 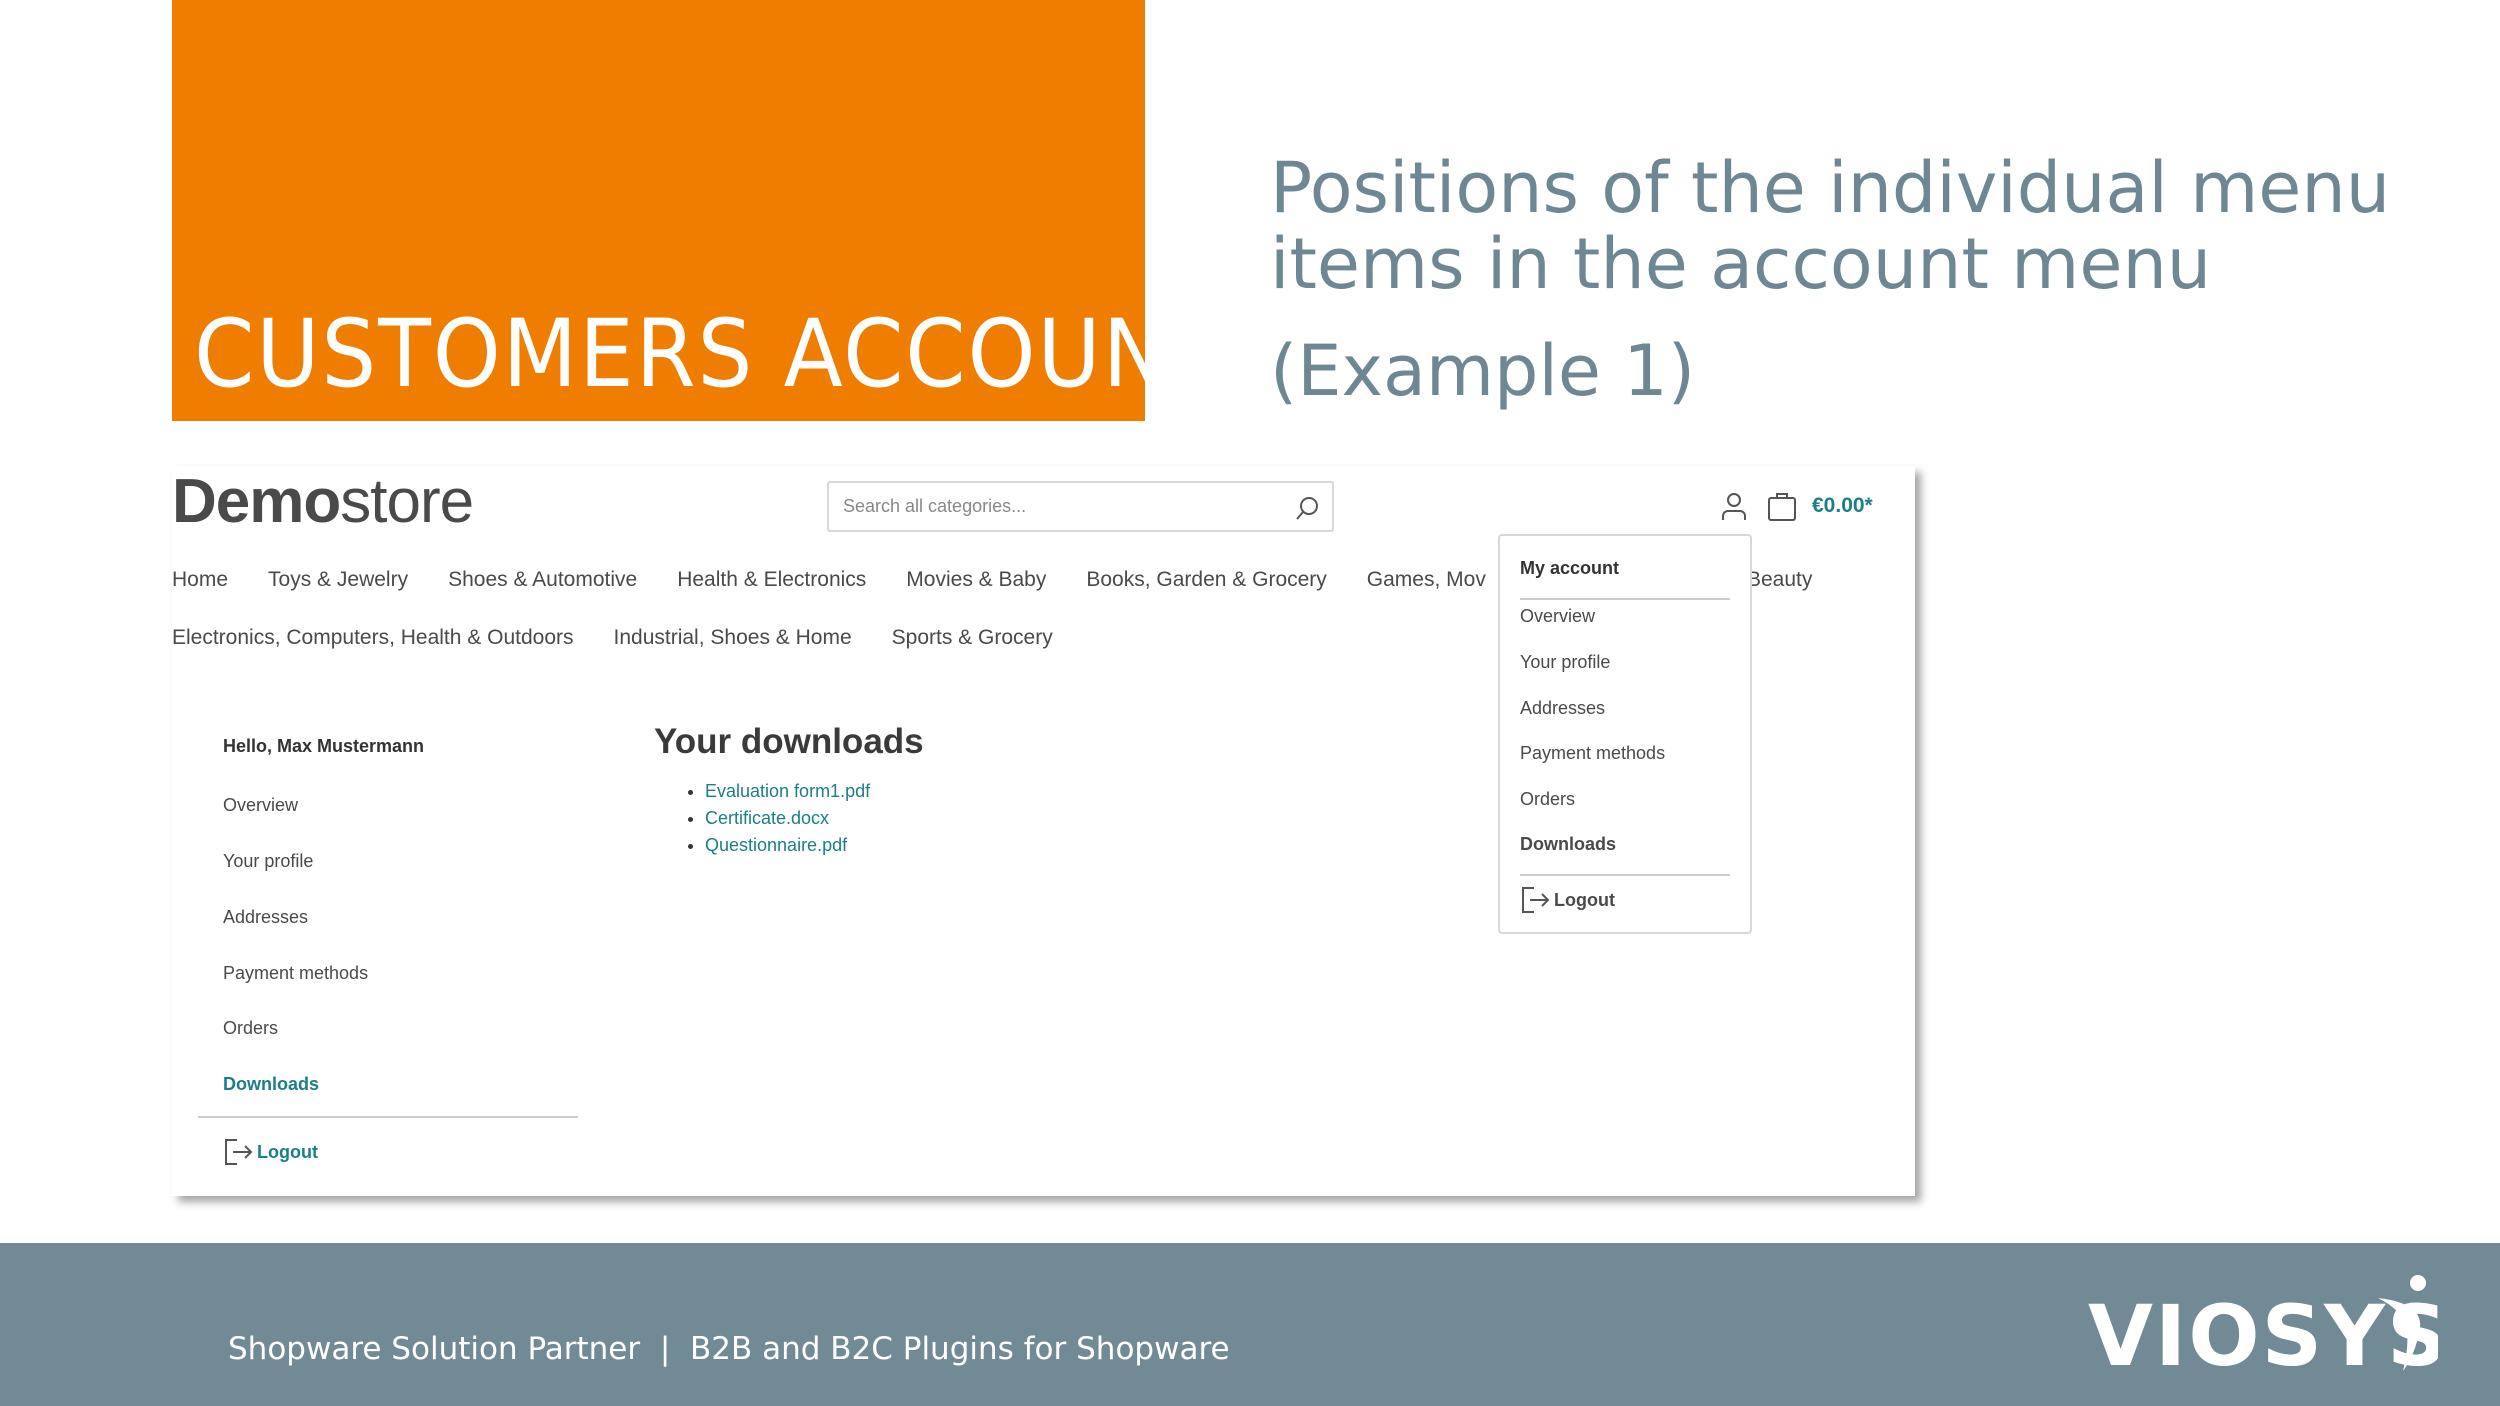 I want to click on sidebar-divider, so click(x=388, y=1117).